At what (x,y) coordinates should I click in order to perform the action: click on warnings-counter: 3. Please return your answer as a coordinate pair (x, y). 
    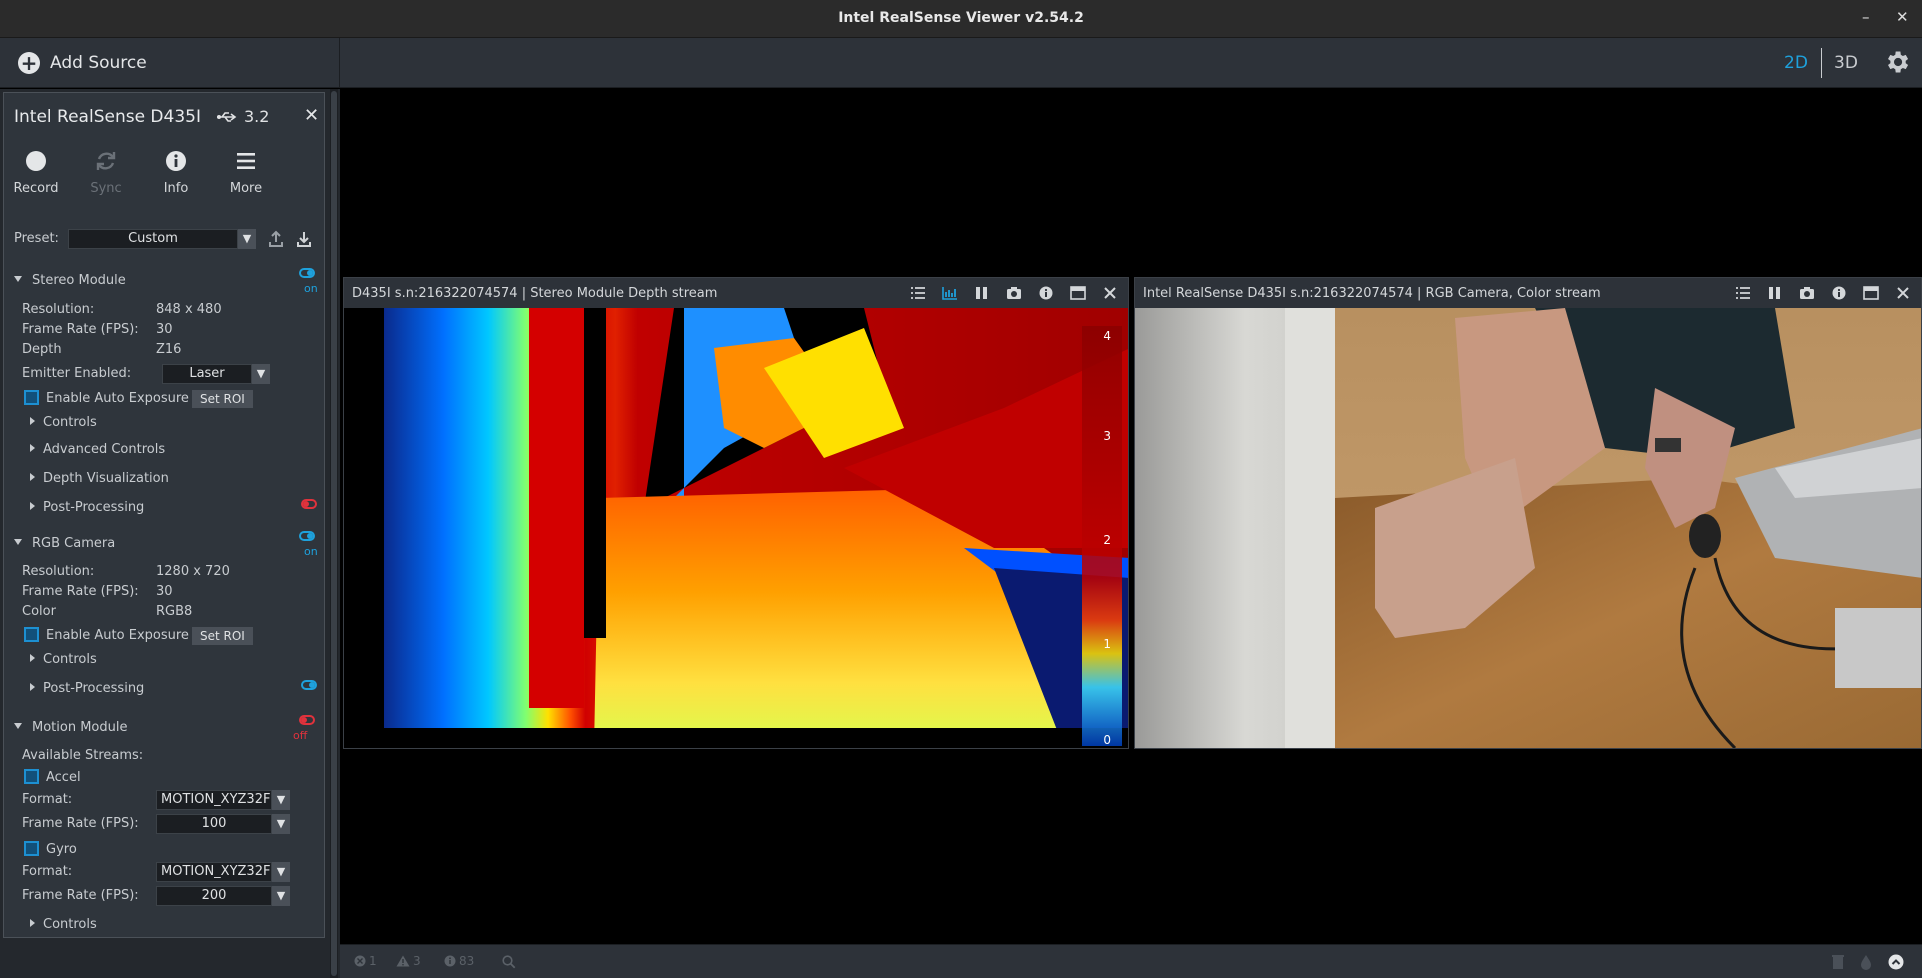
    Looking at the image, I should click on (408, 961).